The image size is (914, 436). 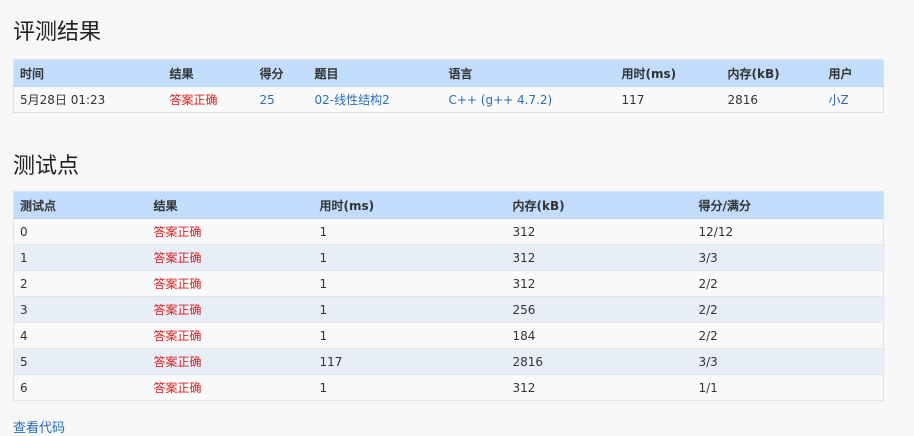 What do you see at coordinates (853, 73) in the screenshot?
I see `col-header-user: 用户` at bounding box center [853, 73].